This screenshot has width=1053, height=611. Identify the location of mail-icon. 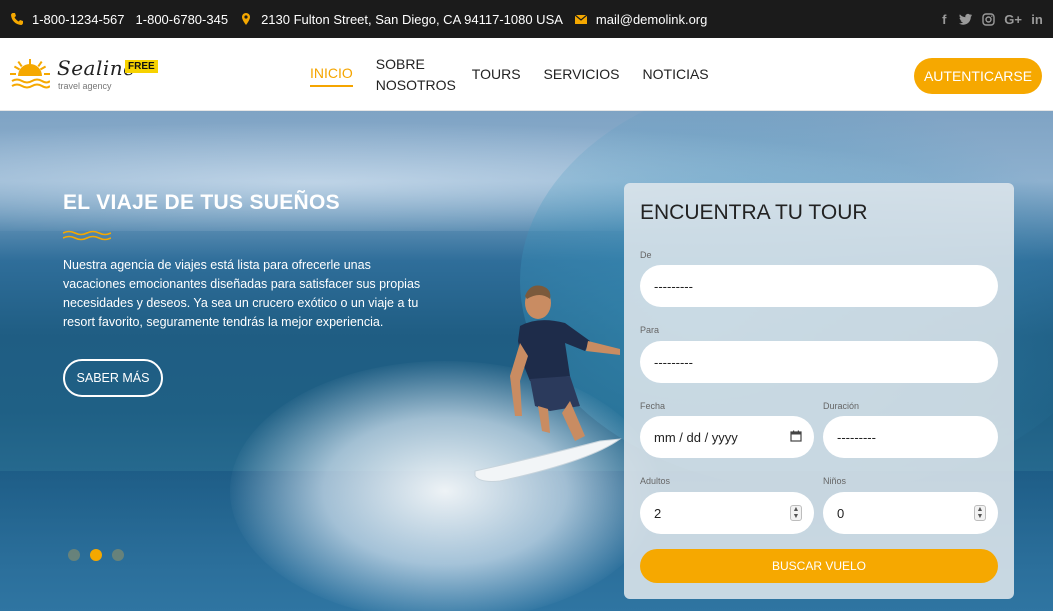
(581, 19).